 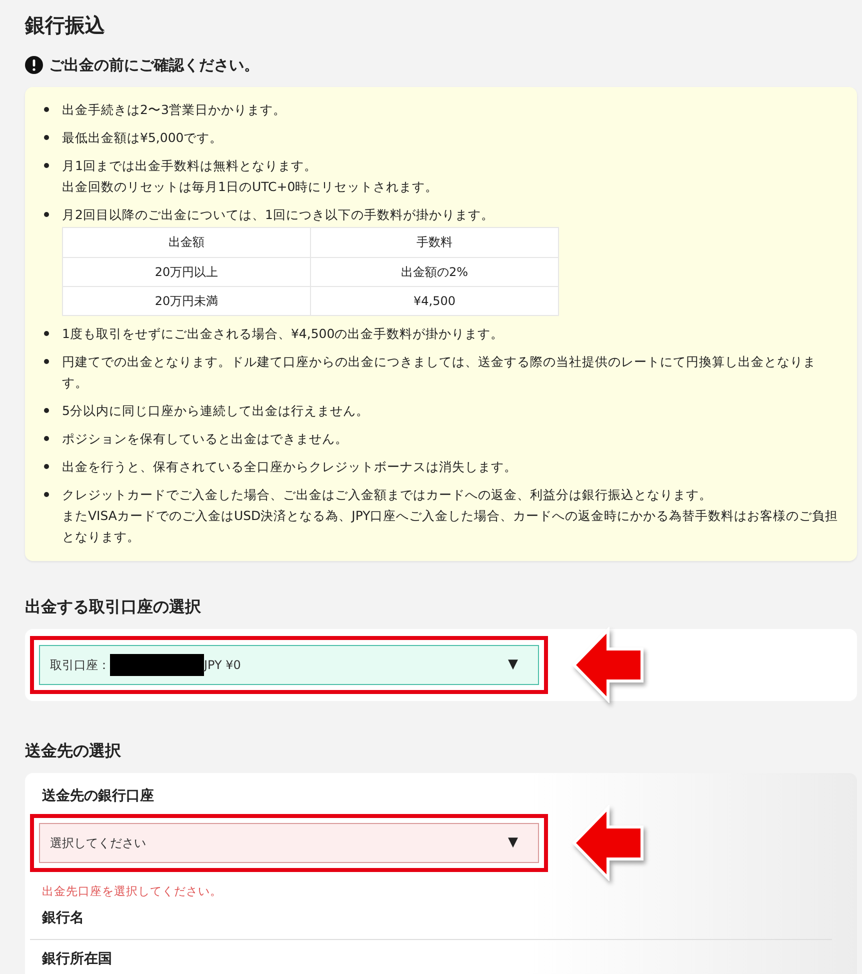 What do you see at coordinates (434, 271) in the screenshot?
I see `table-cell: 出金額の2%` at bounding box center [434, 271].